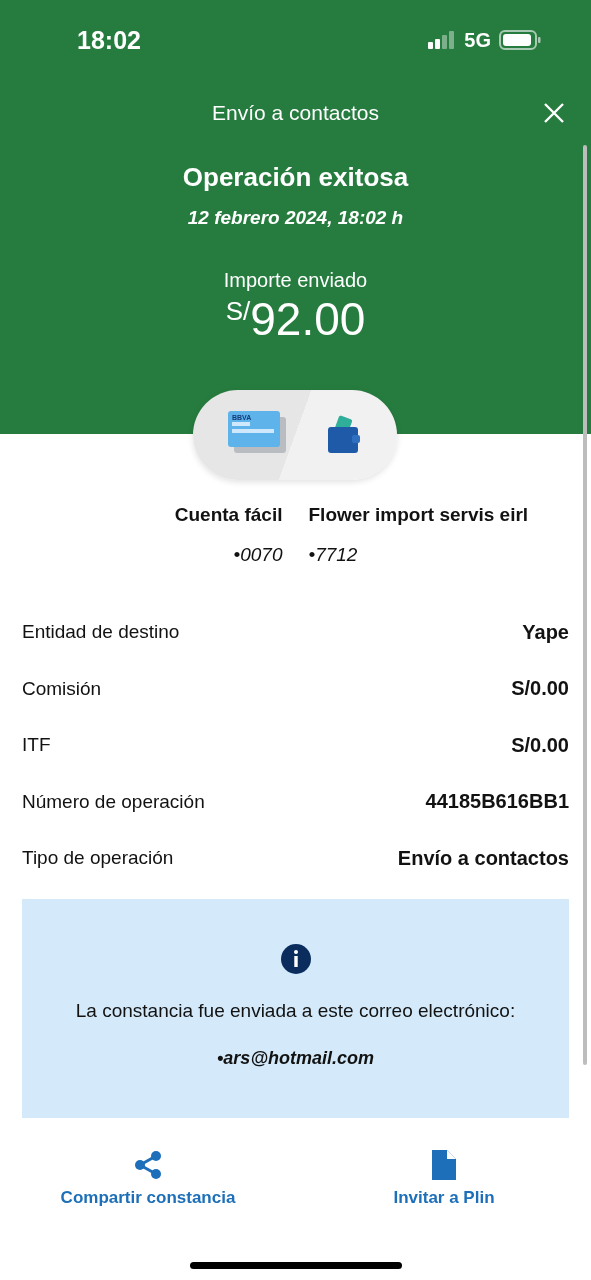  Describe the element at coordinates (545, 632) in the screenshot. I see `detail-value: Yape` at that location.